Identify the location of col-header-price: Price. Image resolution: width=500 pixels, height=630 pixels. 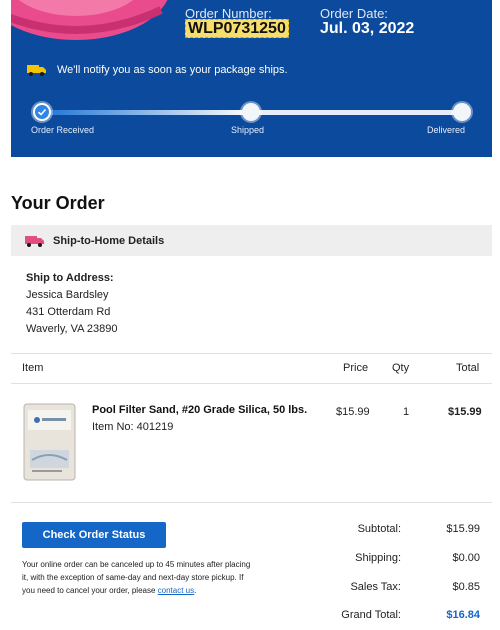
(356, 368).